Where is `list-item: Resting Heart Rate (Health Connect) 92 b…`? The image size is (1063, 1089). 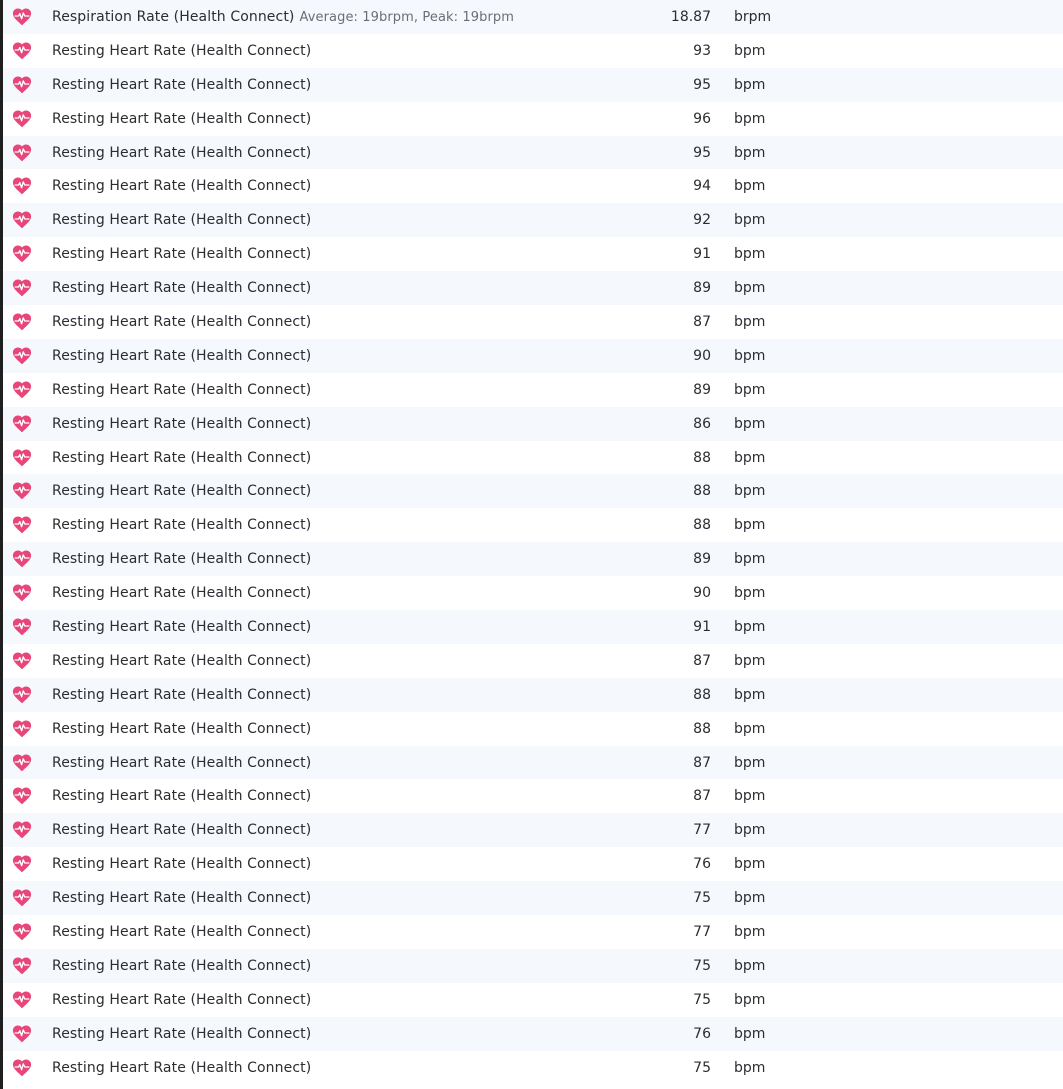 list-item: Resting Heart Rate (Health Connect) 92 b… is located at coordinates (533, 220).